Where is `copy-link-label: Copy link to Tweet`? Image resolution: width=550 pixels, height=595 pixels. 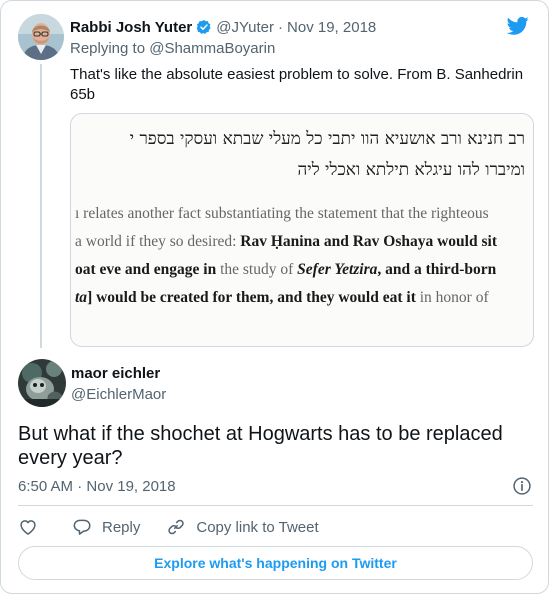
copy-link-label: Copy link to Tweet is located at coordinates (257, 527).